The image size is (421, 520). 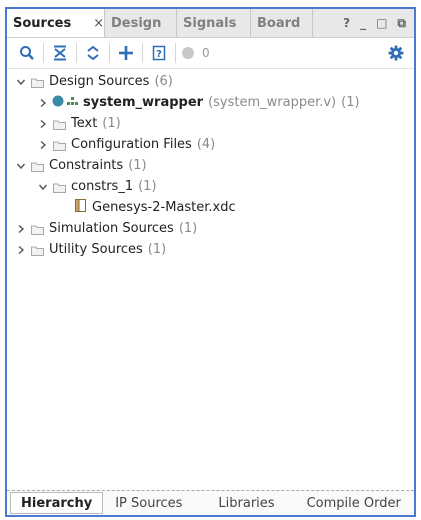 What do you see at coordinates (246, 503) in the screenshot?
I see `tab-libraries: Libraries` at bounding box center [246, 503].